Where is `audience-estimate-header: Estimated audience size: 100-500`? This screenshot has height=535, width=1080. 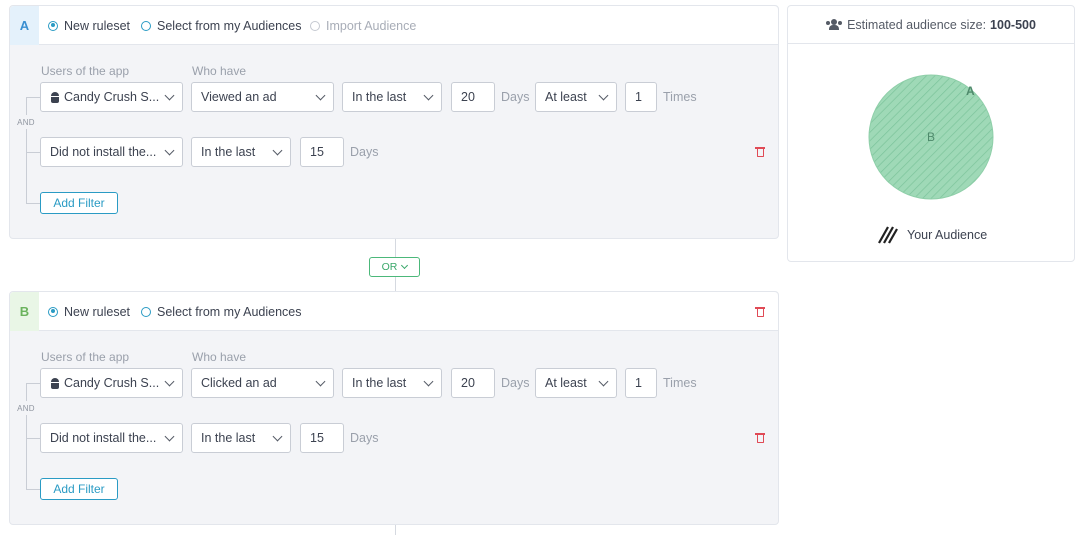
audience-estimate-header: Estimated audience size: 100-500 is located at coordinates (931, 25).